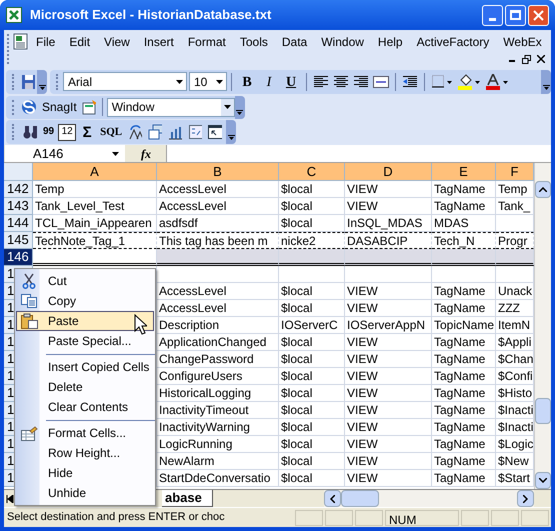  Describe the element at coordinates (492, 15) in the screenshot. I see `minimize-button` at that location.